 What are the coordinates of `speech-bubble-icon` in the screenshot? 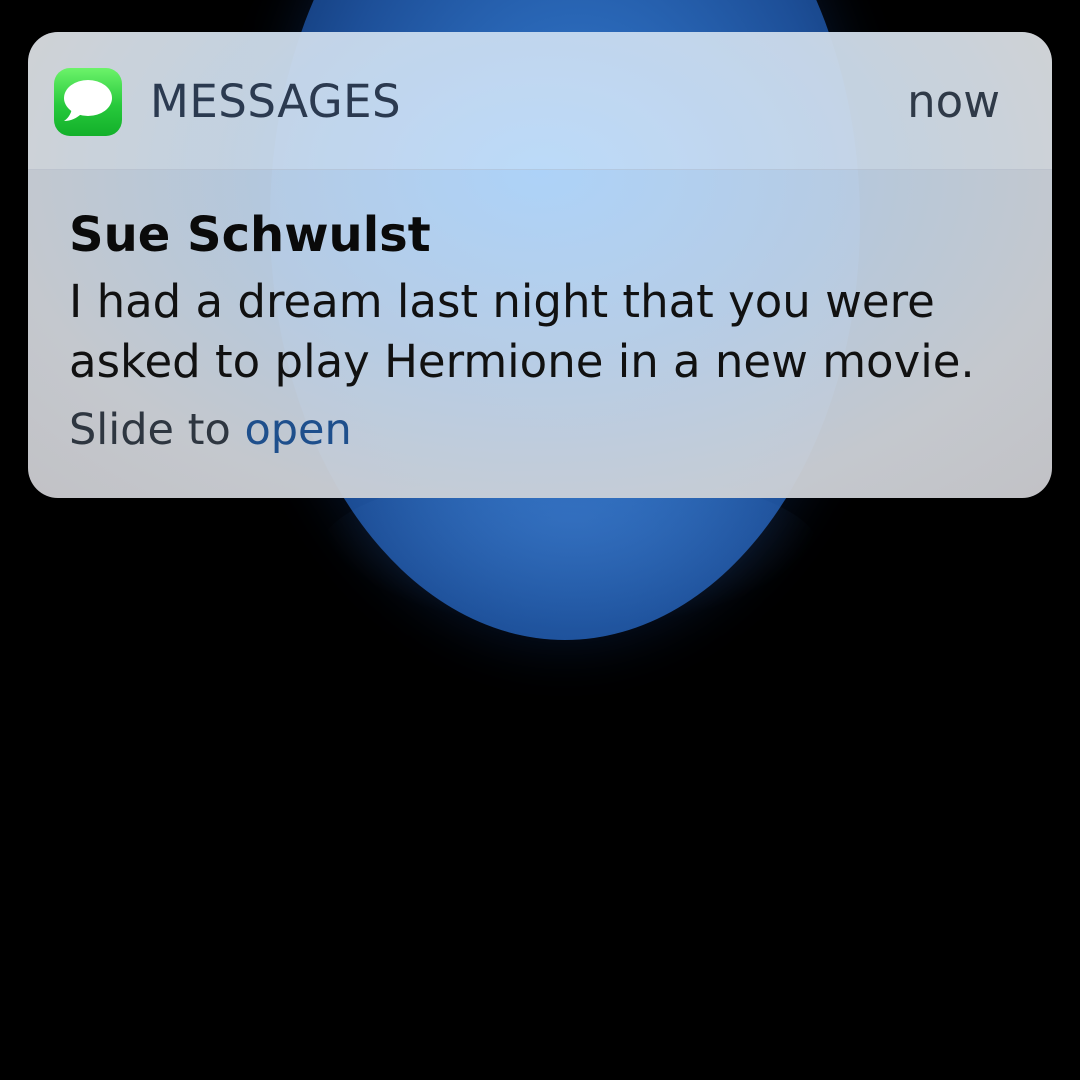 It's located at (88, 100).